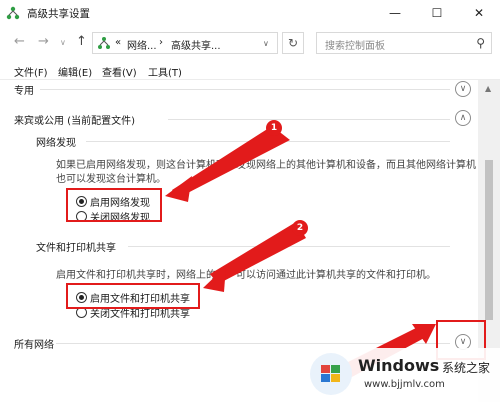  I want to click on search-placeholder: 搜索控制面板, so click(355, 46).